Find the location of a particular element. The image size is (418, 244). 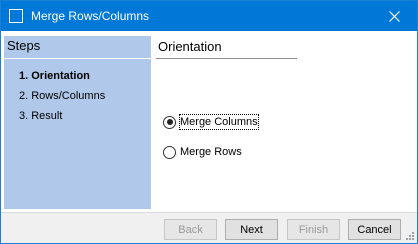

steps-divider is located at coordinates (77, 58).